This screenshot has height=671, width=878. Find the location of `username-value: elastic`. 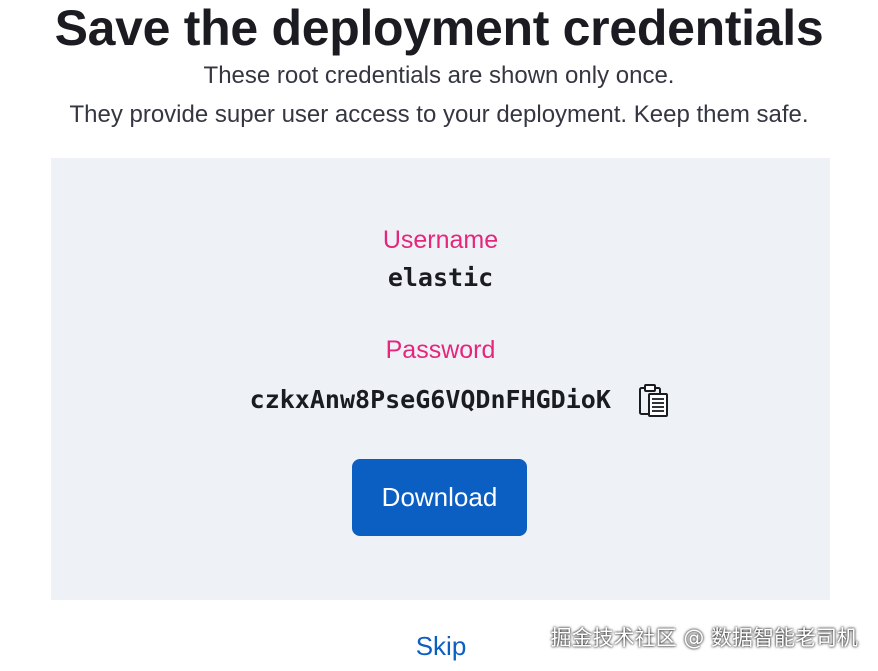

username-value: elastic is located at coordinates (440, 277).